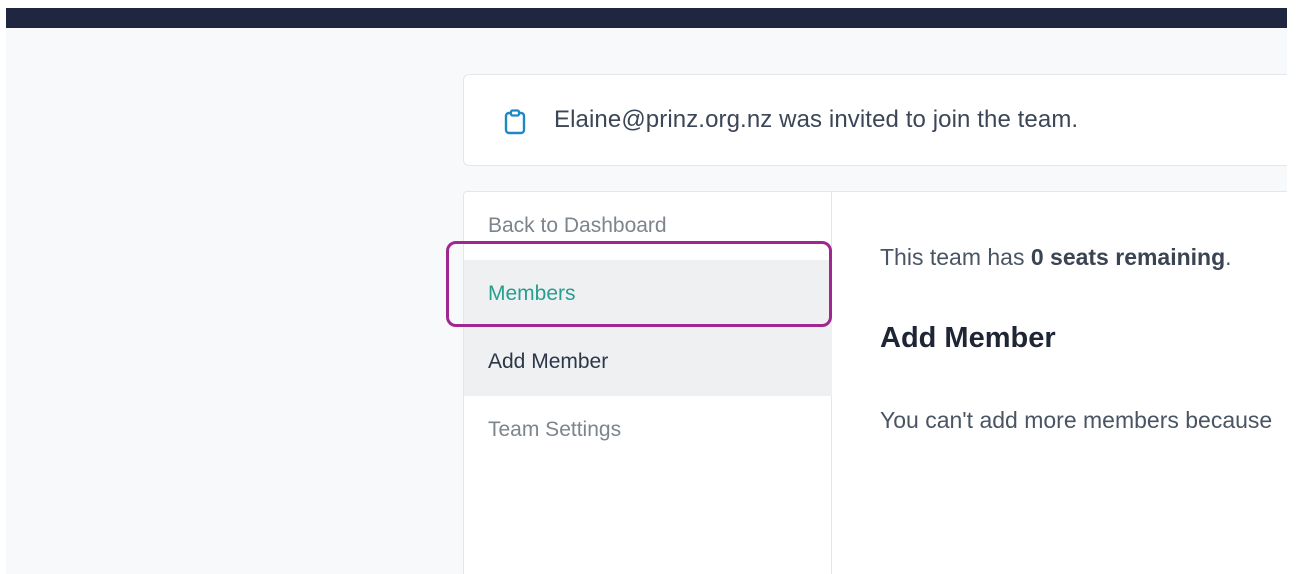 The width and height of the screenshot is (1300, 574). What do you see at coordinates (577, 225) in the screenshot?
I see `sidebar-item-label: Back to Dashboard` at bounding box center [577, 225].